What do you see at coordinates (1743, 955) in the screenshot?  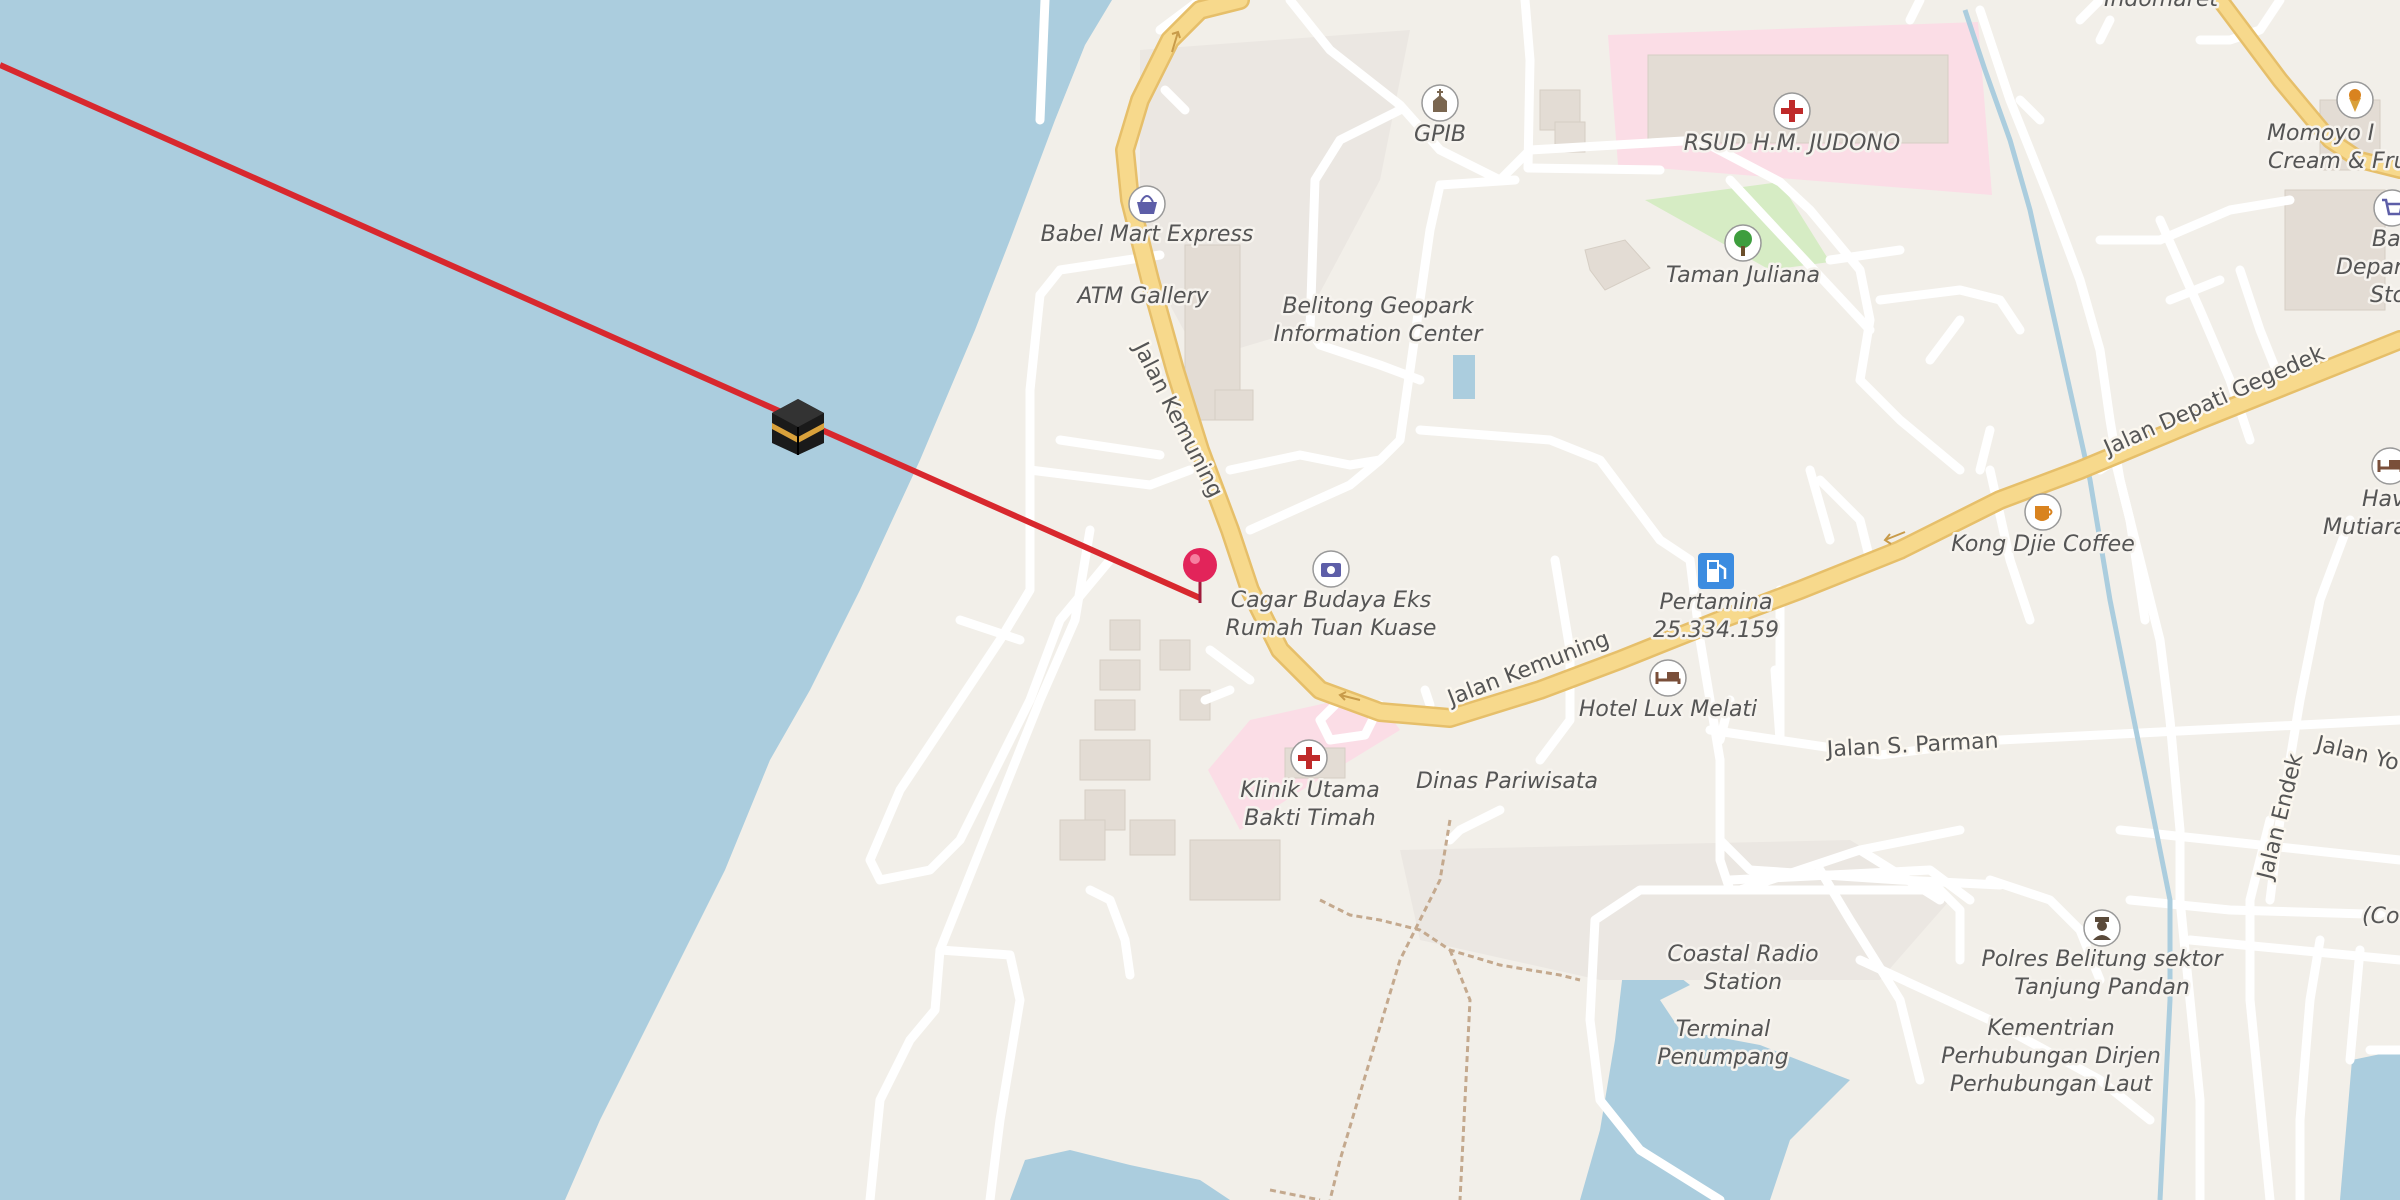 I see `coastal-label-line1: Coastal Radio` at bounding box center [1743, 955].